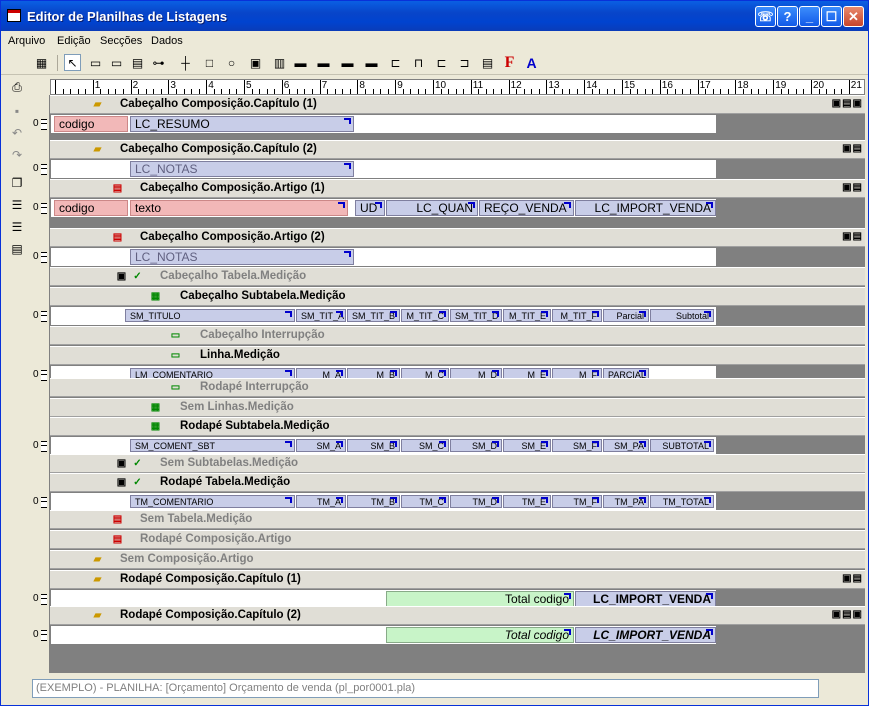 The image size is (869, 706). What do you see at coordinates (17, 133) in the screenshot?
I see `undo-icon: ↶` at bounding box center [17, 133].